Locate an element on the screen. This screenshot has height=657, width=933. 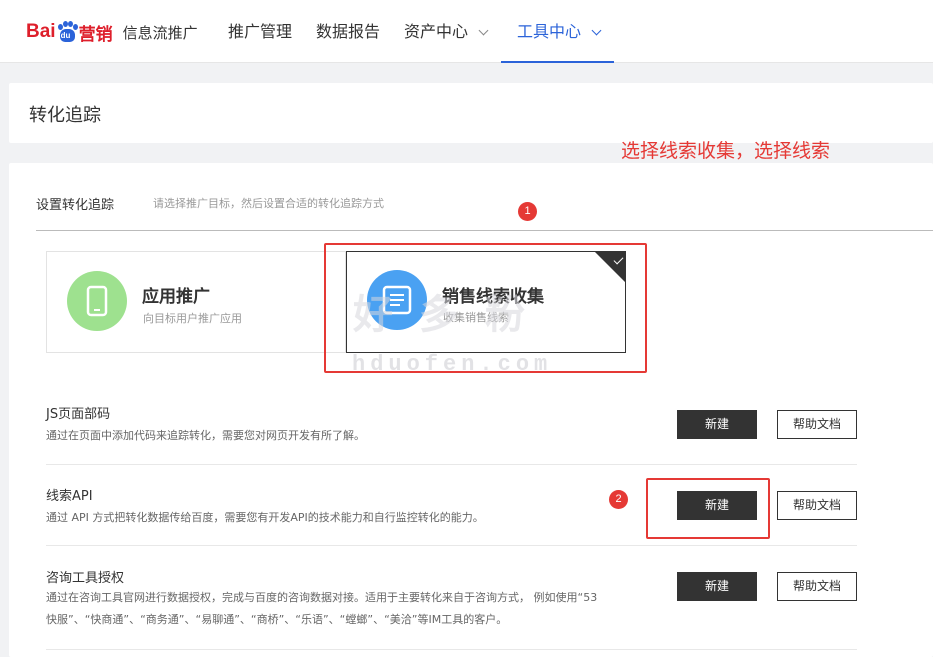
method-title: 线索API is located at coordinates (69, 496).